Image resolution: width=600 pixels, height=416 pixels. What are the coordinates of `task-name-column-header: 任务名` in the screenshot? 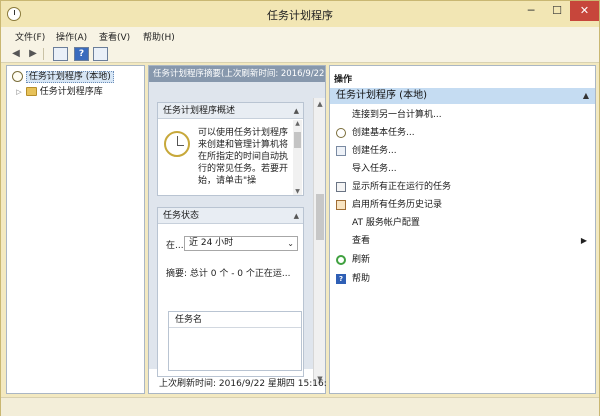 It's located at (235, 320).